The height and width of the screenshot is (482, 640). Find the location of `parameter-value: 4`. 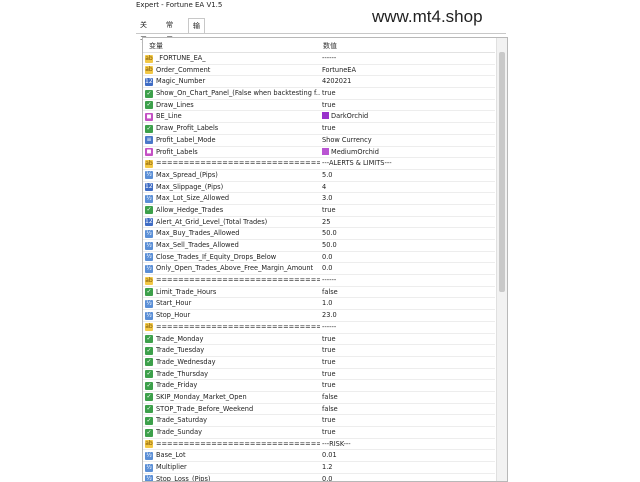

parameter-value: 4 is located at coordinates (324, 187).